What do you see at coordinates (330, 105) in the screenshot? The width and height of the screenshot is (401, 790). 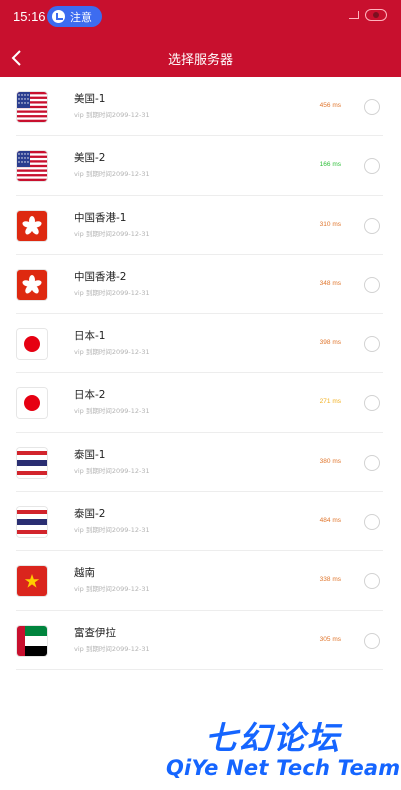 I see `server-ping: 456 ms` at bounding box center [330, 105].